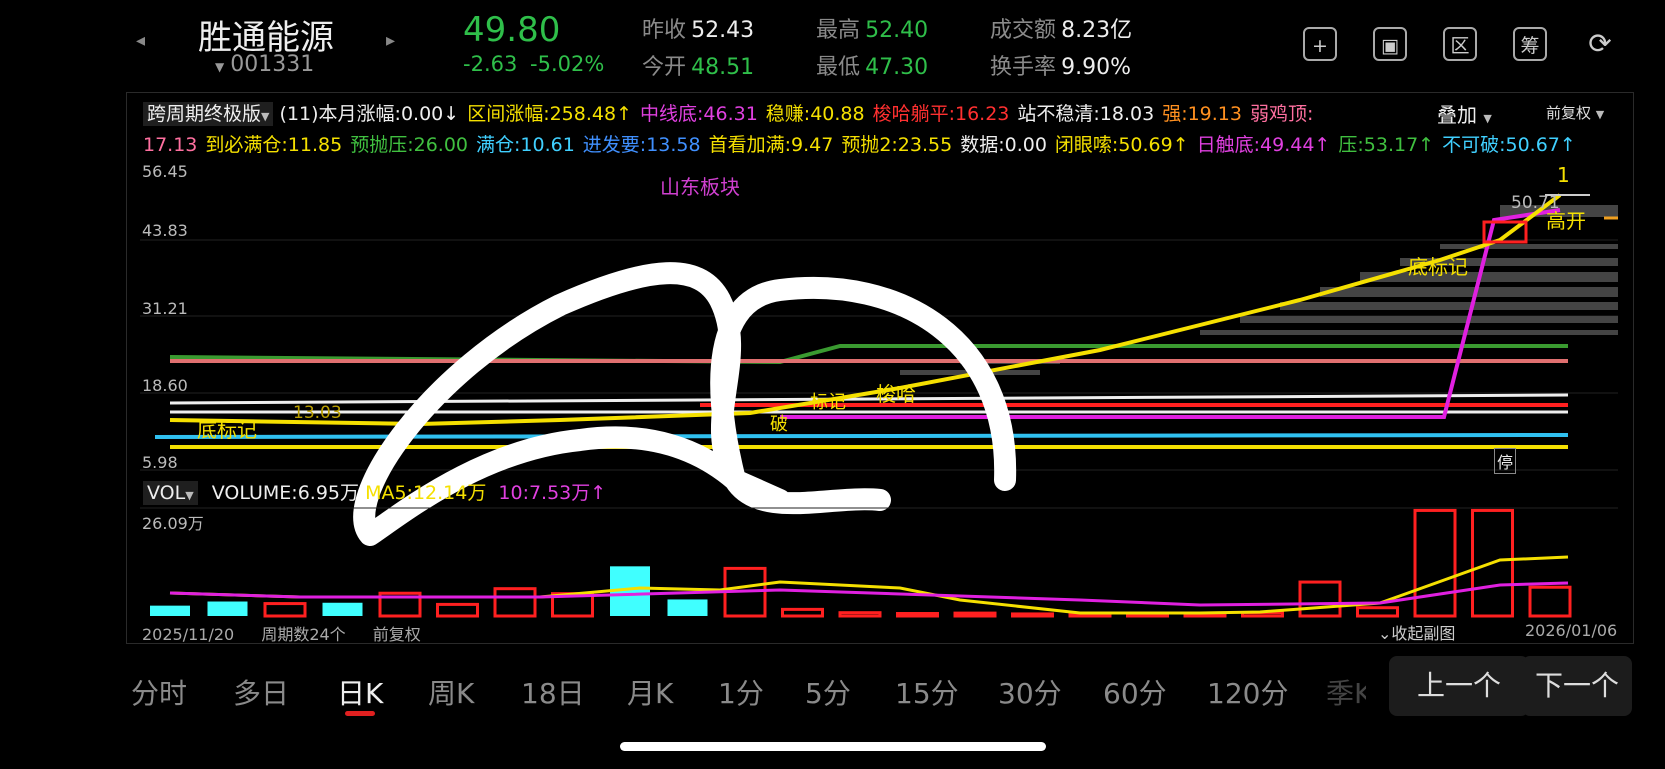 Image resolution: width=1665 pixels, height=769 pixels. Describe the element at coordinates (1247, 692) in the screenshot. I see `tab-120min: 120分` at that location.